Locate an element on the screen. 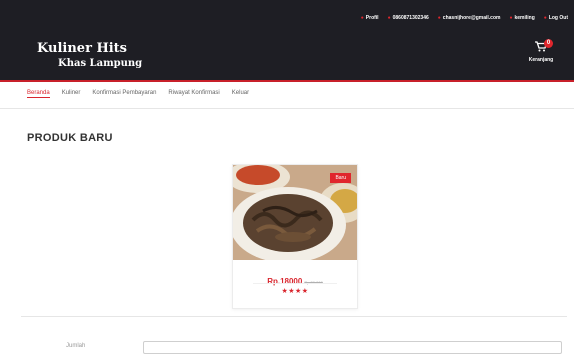 The width and height of the screenshot is (574, 358). mail-icon: ● is located at coordinates (439, 18).